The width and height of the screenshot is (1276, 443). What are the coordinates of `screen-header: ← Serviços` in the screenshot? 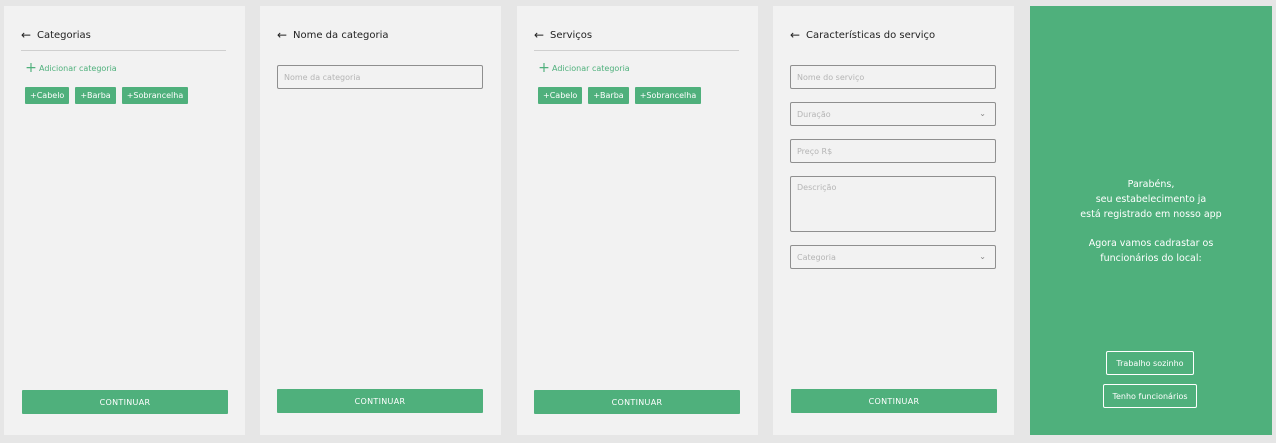 It's located at (563, 35).